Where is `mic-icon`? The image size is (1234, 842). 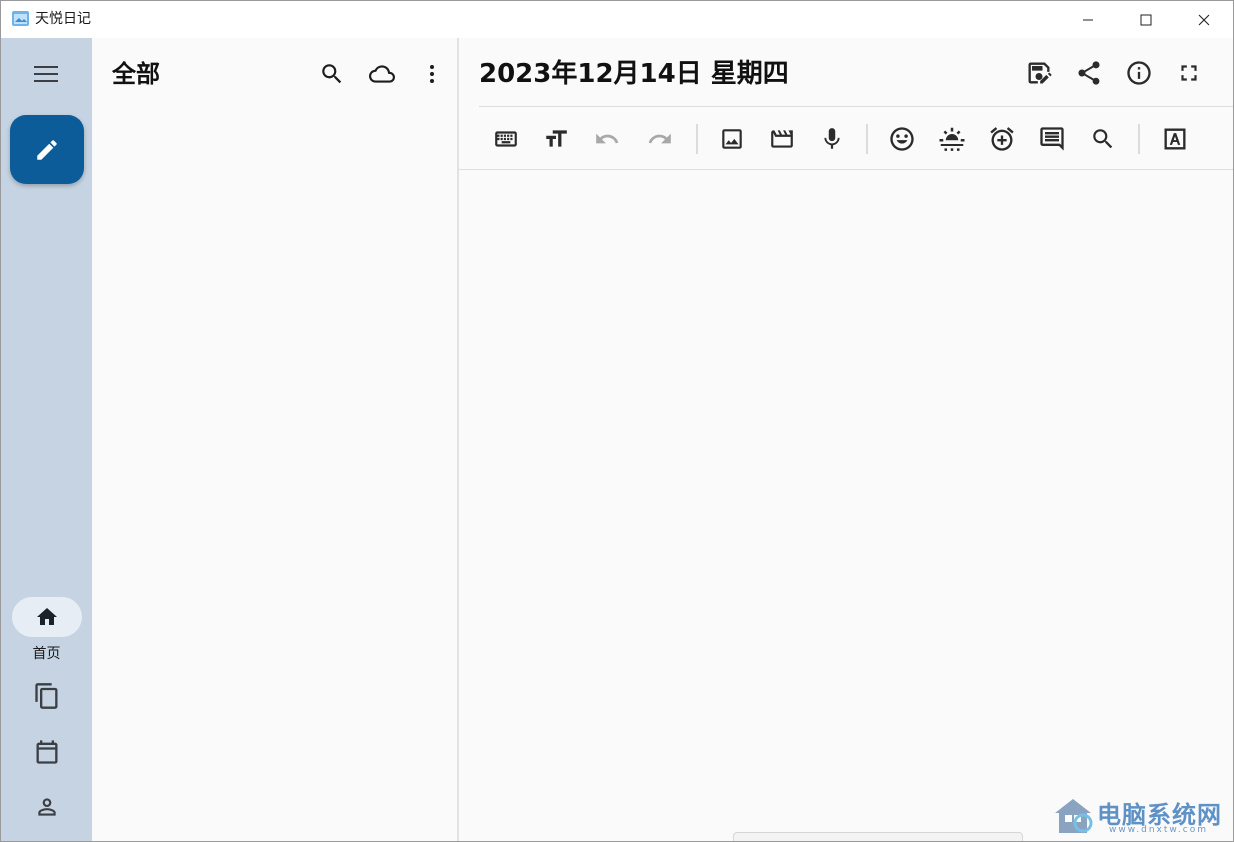 mic-icon is located at coordinates (832, 138).